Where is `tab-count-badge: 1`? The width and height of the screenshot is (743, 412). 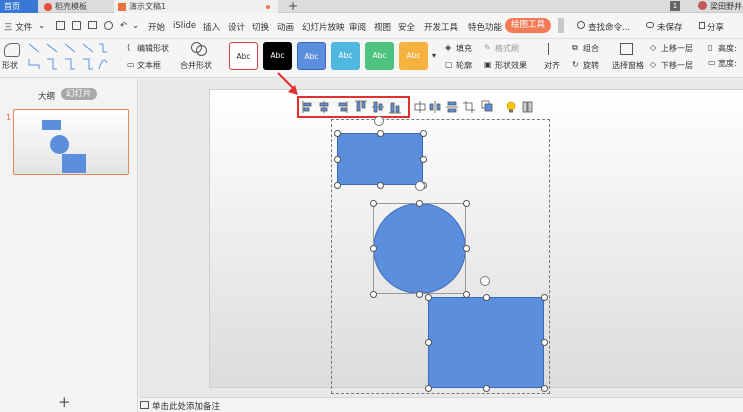
tab-count-badge: 1 is located at coordinates (675, 6).